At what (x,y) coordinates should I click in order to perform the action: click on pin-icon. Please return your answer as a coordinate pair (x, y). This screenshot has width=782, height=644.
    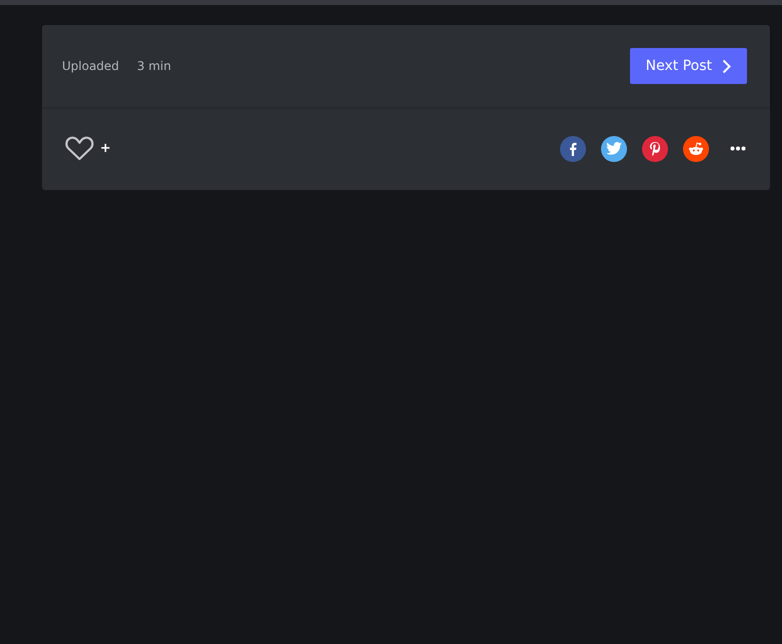
    Looking at the image, I should click on (655, 149).